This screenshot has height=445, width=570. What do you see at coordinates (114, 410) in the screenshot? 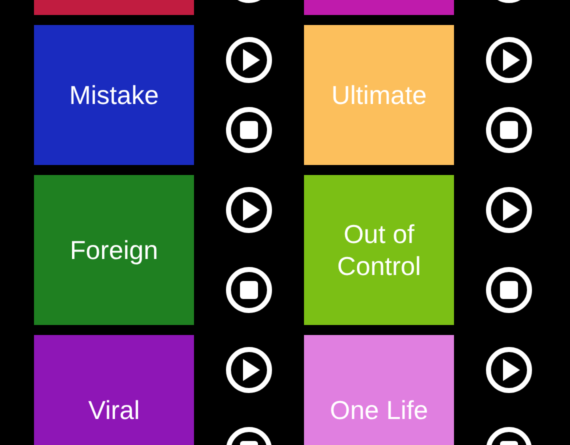
I see `tile-title: Viral` at bounding box center [114, 410].